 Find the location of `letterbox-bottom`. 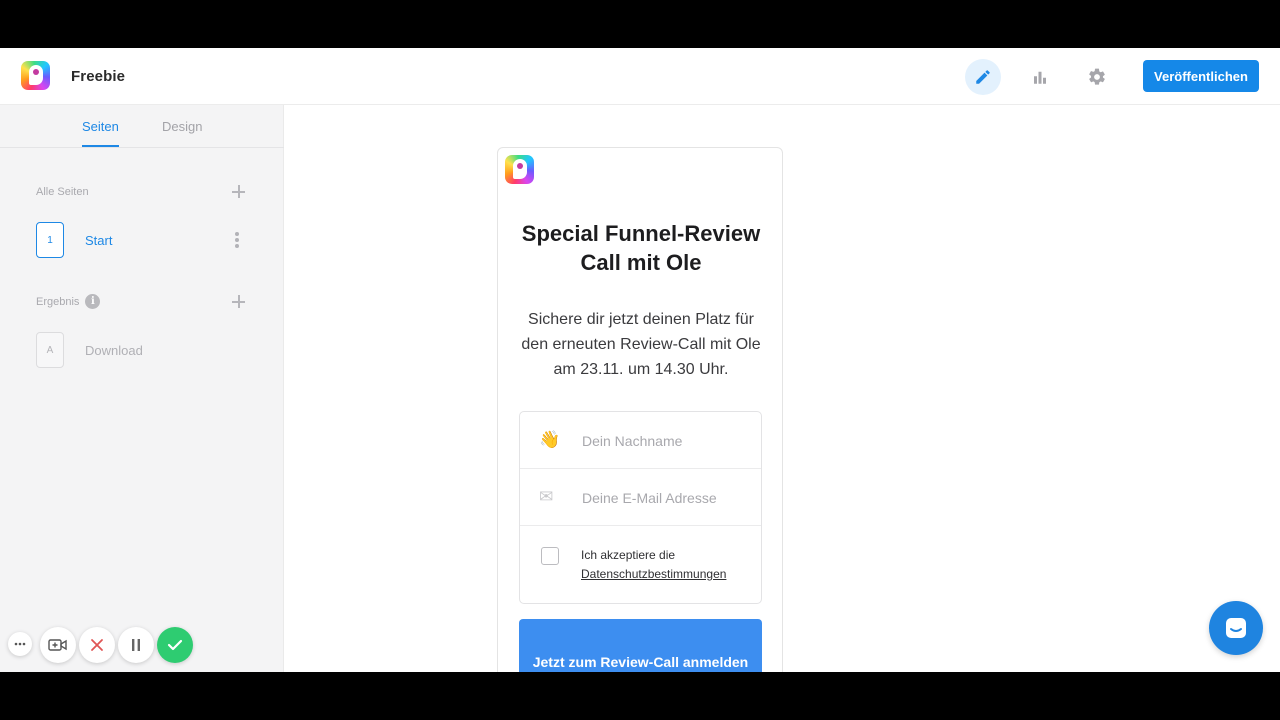

letterbox-bottom is located at coordinates (640, 696).